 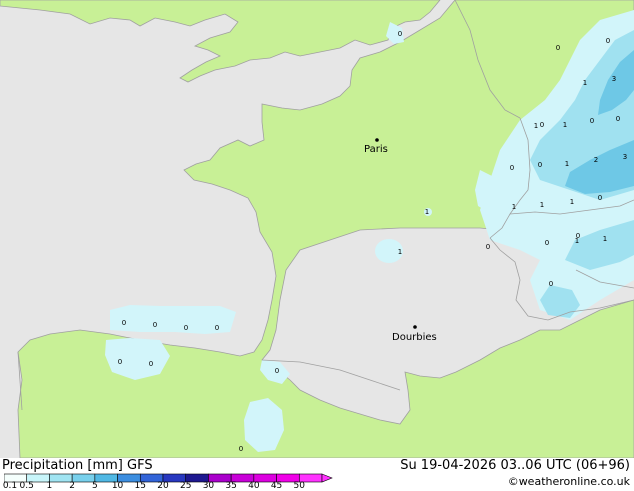 What do you see at coordinates (77, 465) in the screenshot?
I see `map-title: Precipitation [mm] GFS` at bounding box center [77, 465].